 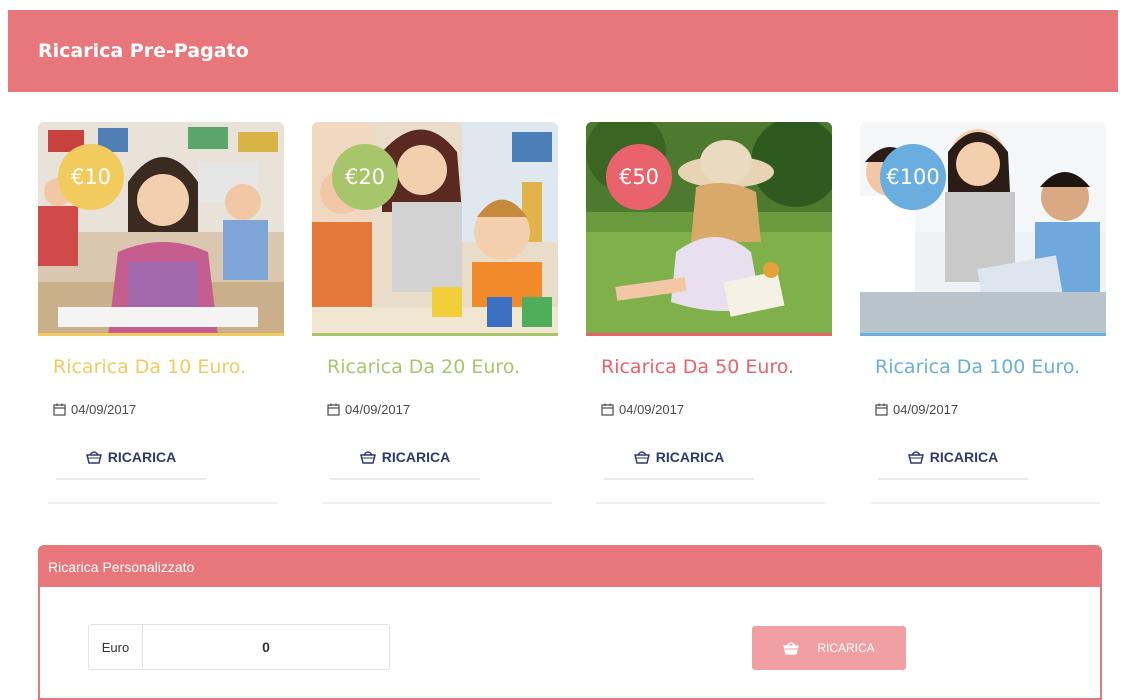 What do you see at coordinates (639, 177) in the screenshot?
I see `price-badge: €50` at bounding box center [639, 177].